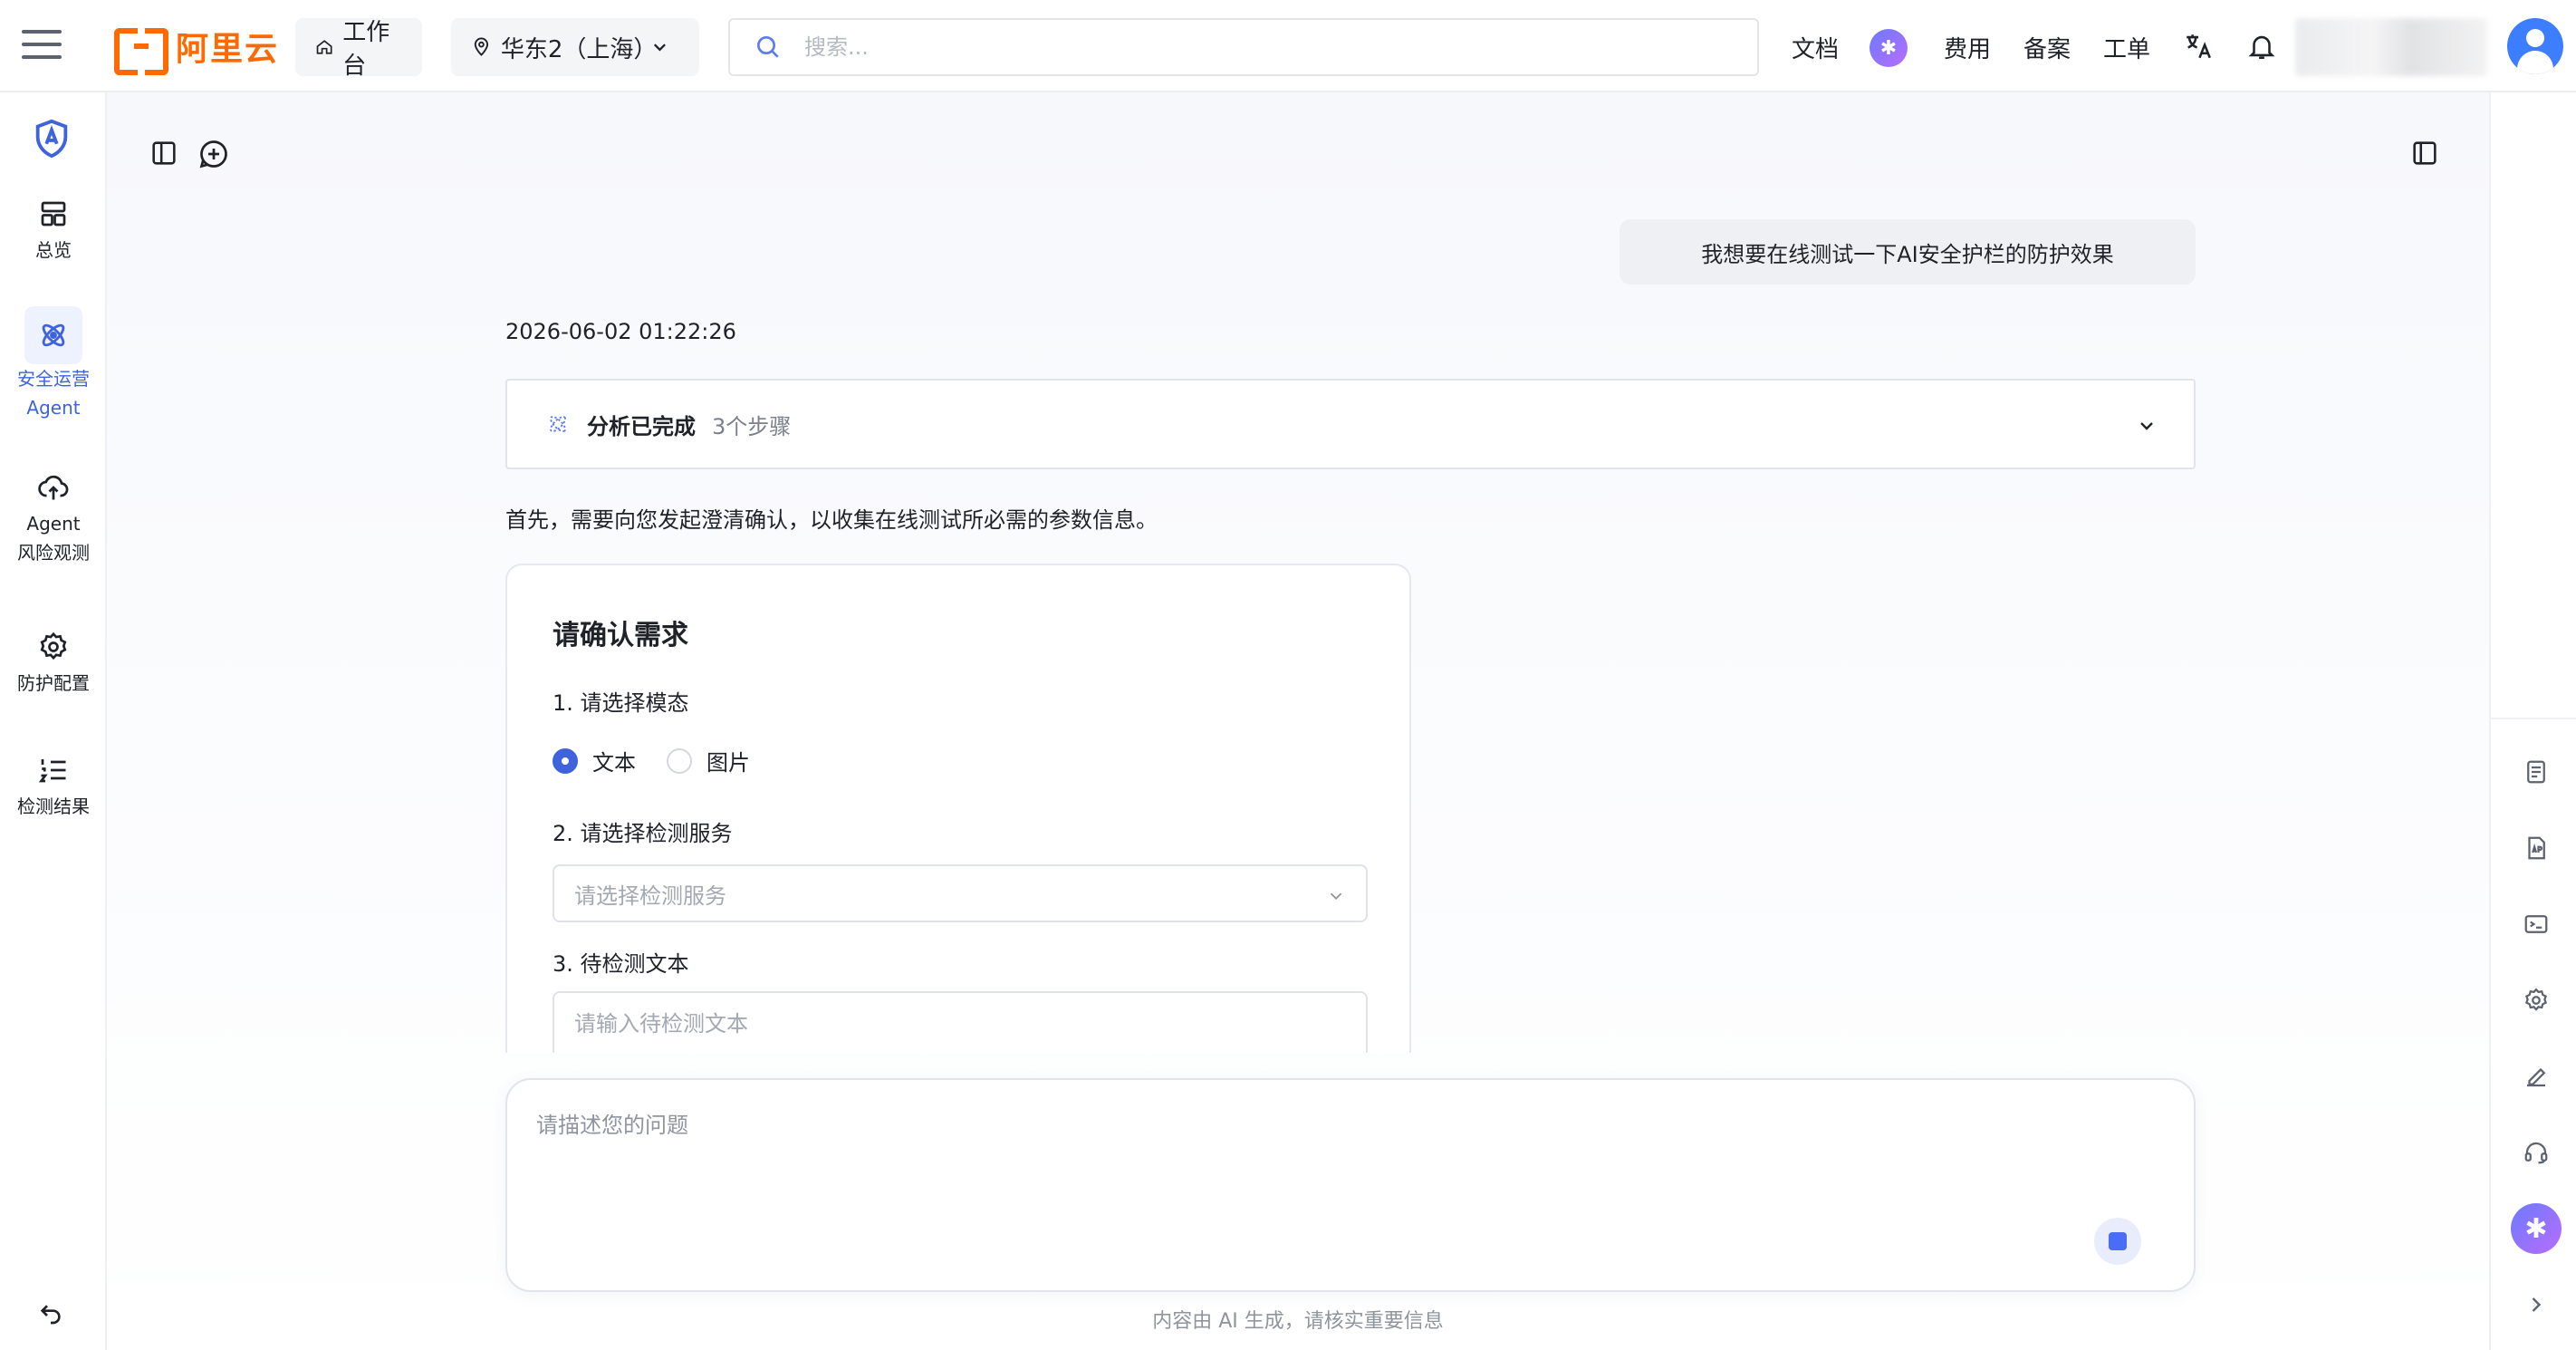  What do you see at coordinates (53, 664) in the screenshot?
I see `sidebar-item-protection-config: 防护配置` at bounding box center [53, 664].